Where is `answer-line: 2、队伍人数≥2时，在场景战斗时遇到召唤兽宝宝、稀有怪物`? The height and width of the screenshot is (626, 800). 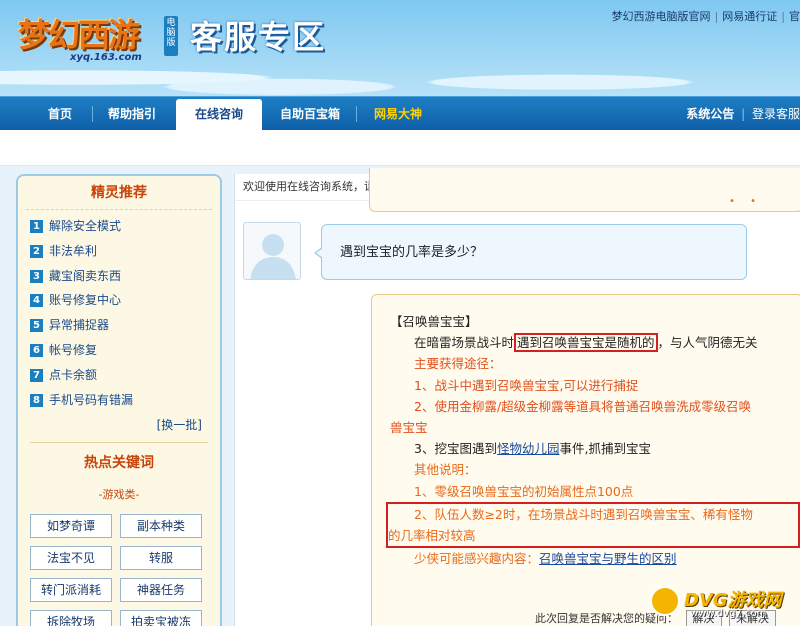
answer-line: 2、队伍人数≥2时，在场景战斗时遇到召唤兽宝宝、稀有怪物 is located at coordinates (583, 514).